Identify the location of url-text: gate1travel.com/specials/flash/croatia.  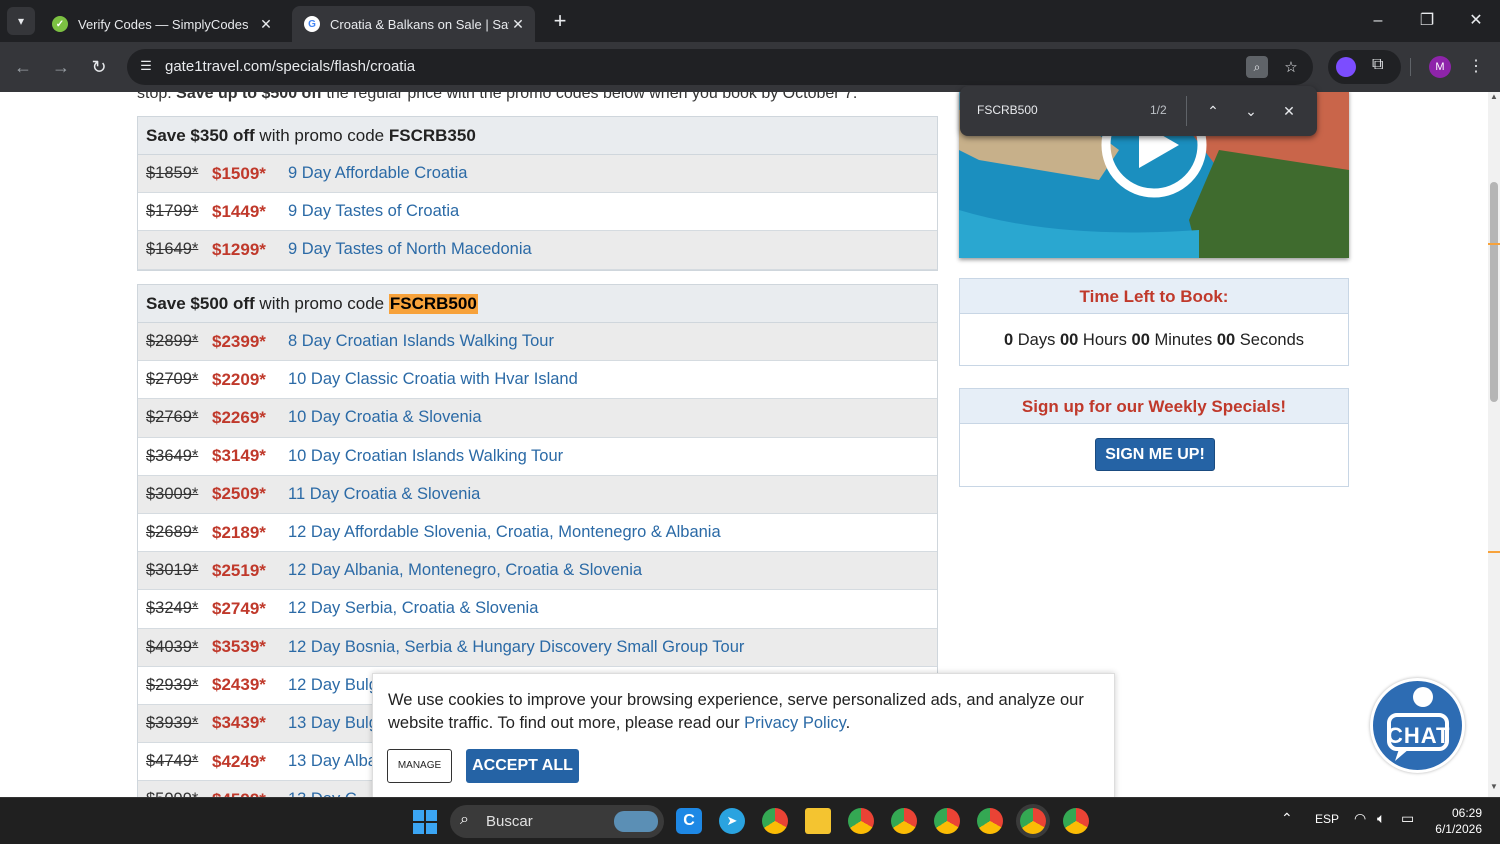
(290, 66).